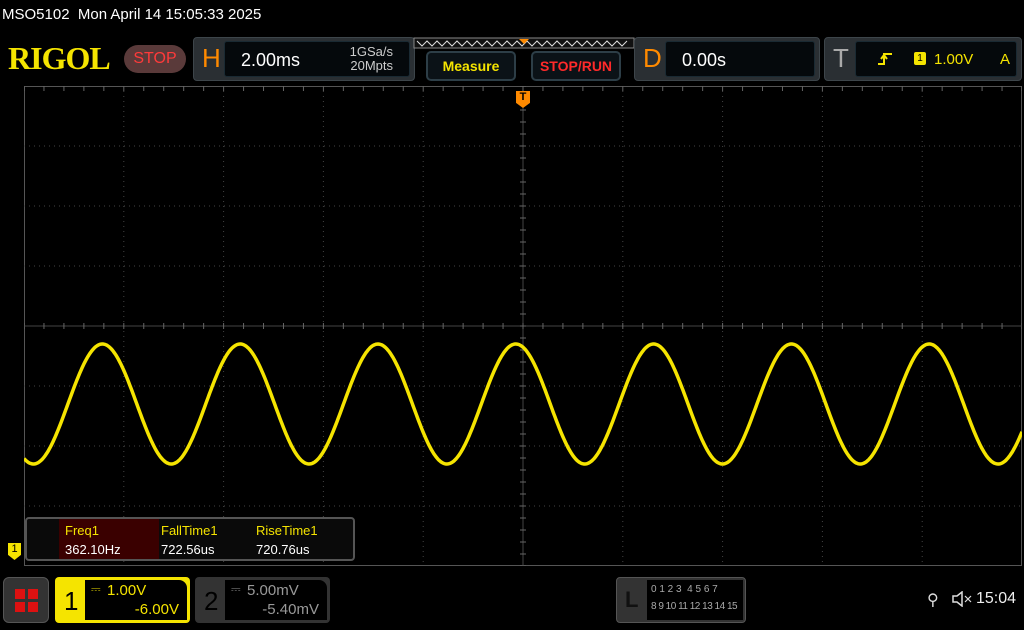 The image size is (1024, 630). What do you see at coordinates (694, 606) in the screenshot?
I see `logic-channels-row2: 8 9 10 11 12 13 14 15` at bounding box center [694, 606].